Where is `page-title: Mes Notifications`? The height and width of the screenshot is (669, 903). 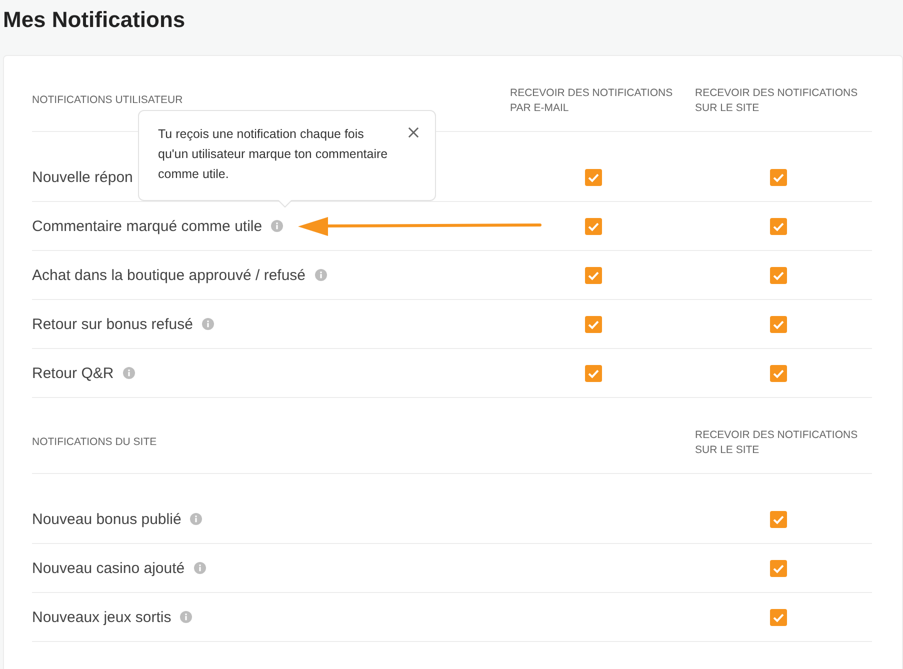
page-title: Mes Notifications is located at coordinates (94, 20).